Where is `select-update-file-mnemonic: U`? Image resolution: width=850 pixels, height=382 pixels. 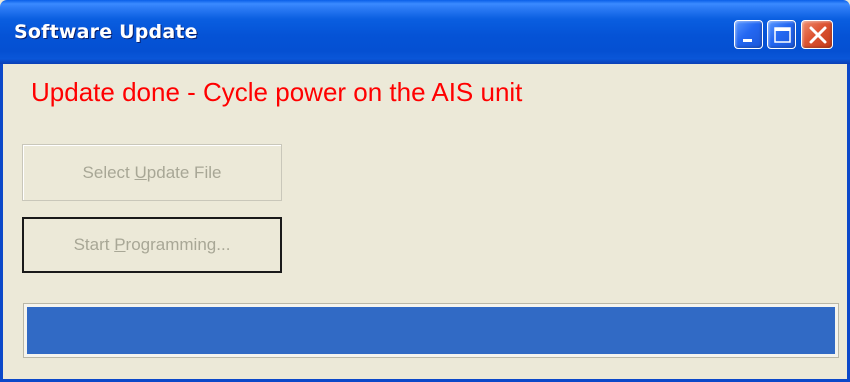
select-update-file-mnemonic: U is located at coordinates (140, 172).